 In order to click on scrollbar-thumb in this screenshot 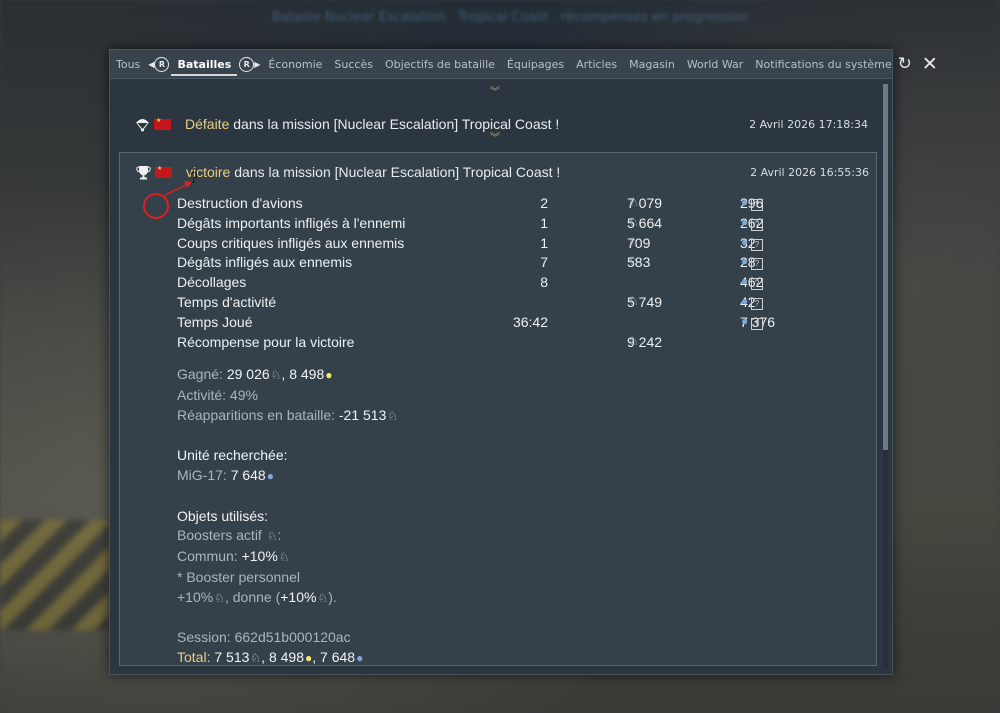, I will do `click(885, 267)`.